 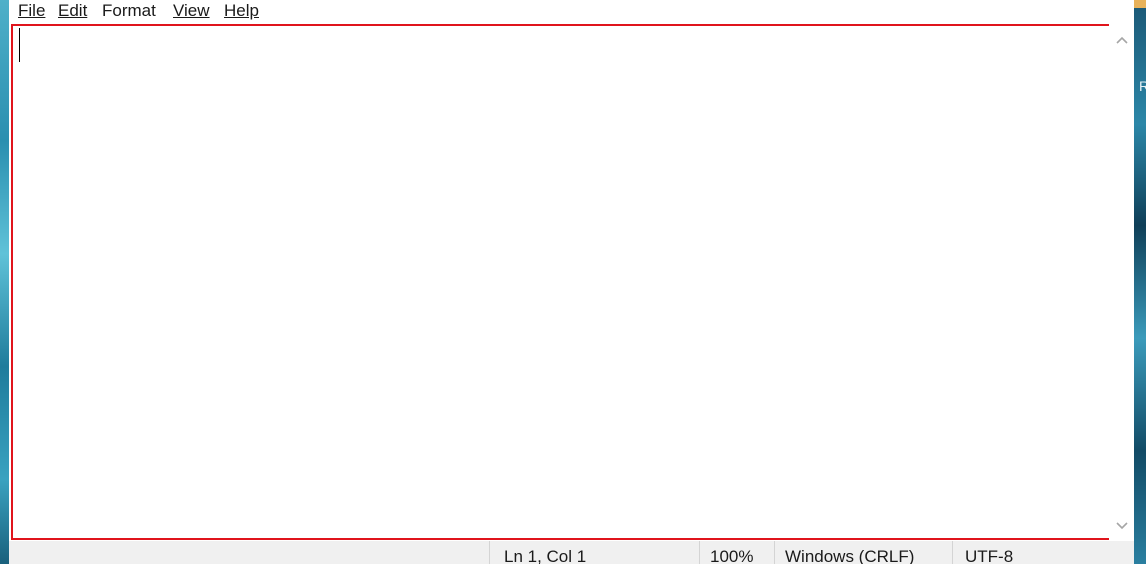 I want to click on menu-edit: Edit, so click(x=72, y=11).